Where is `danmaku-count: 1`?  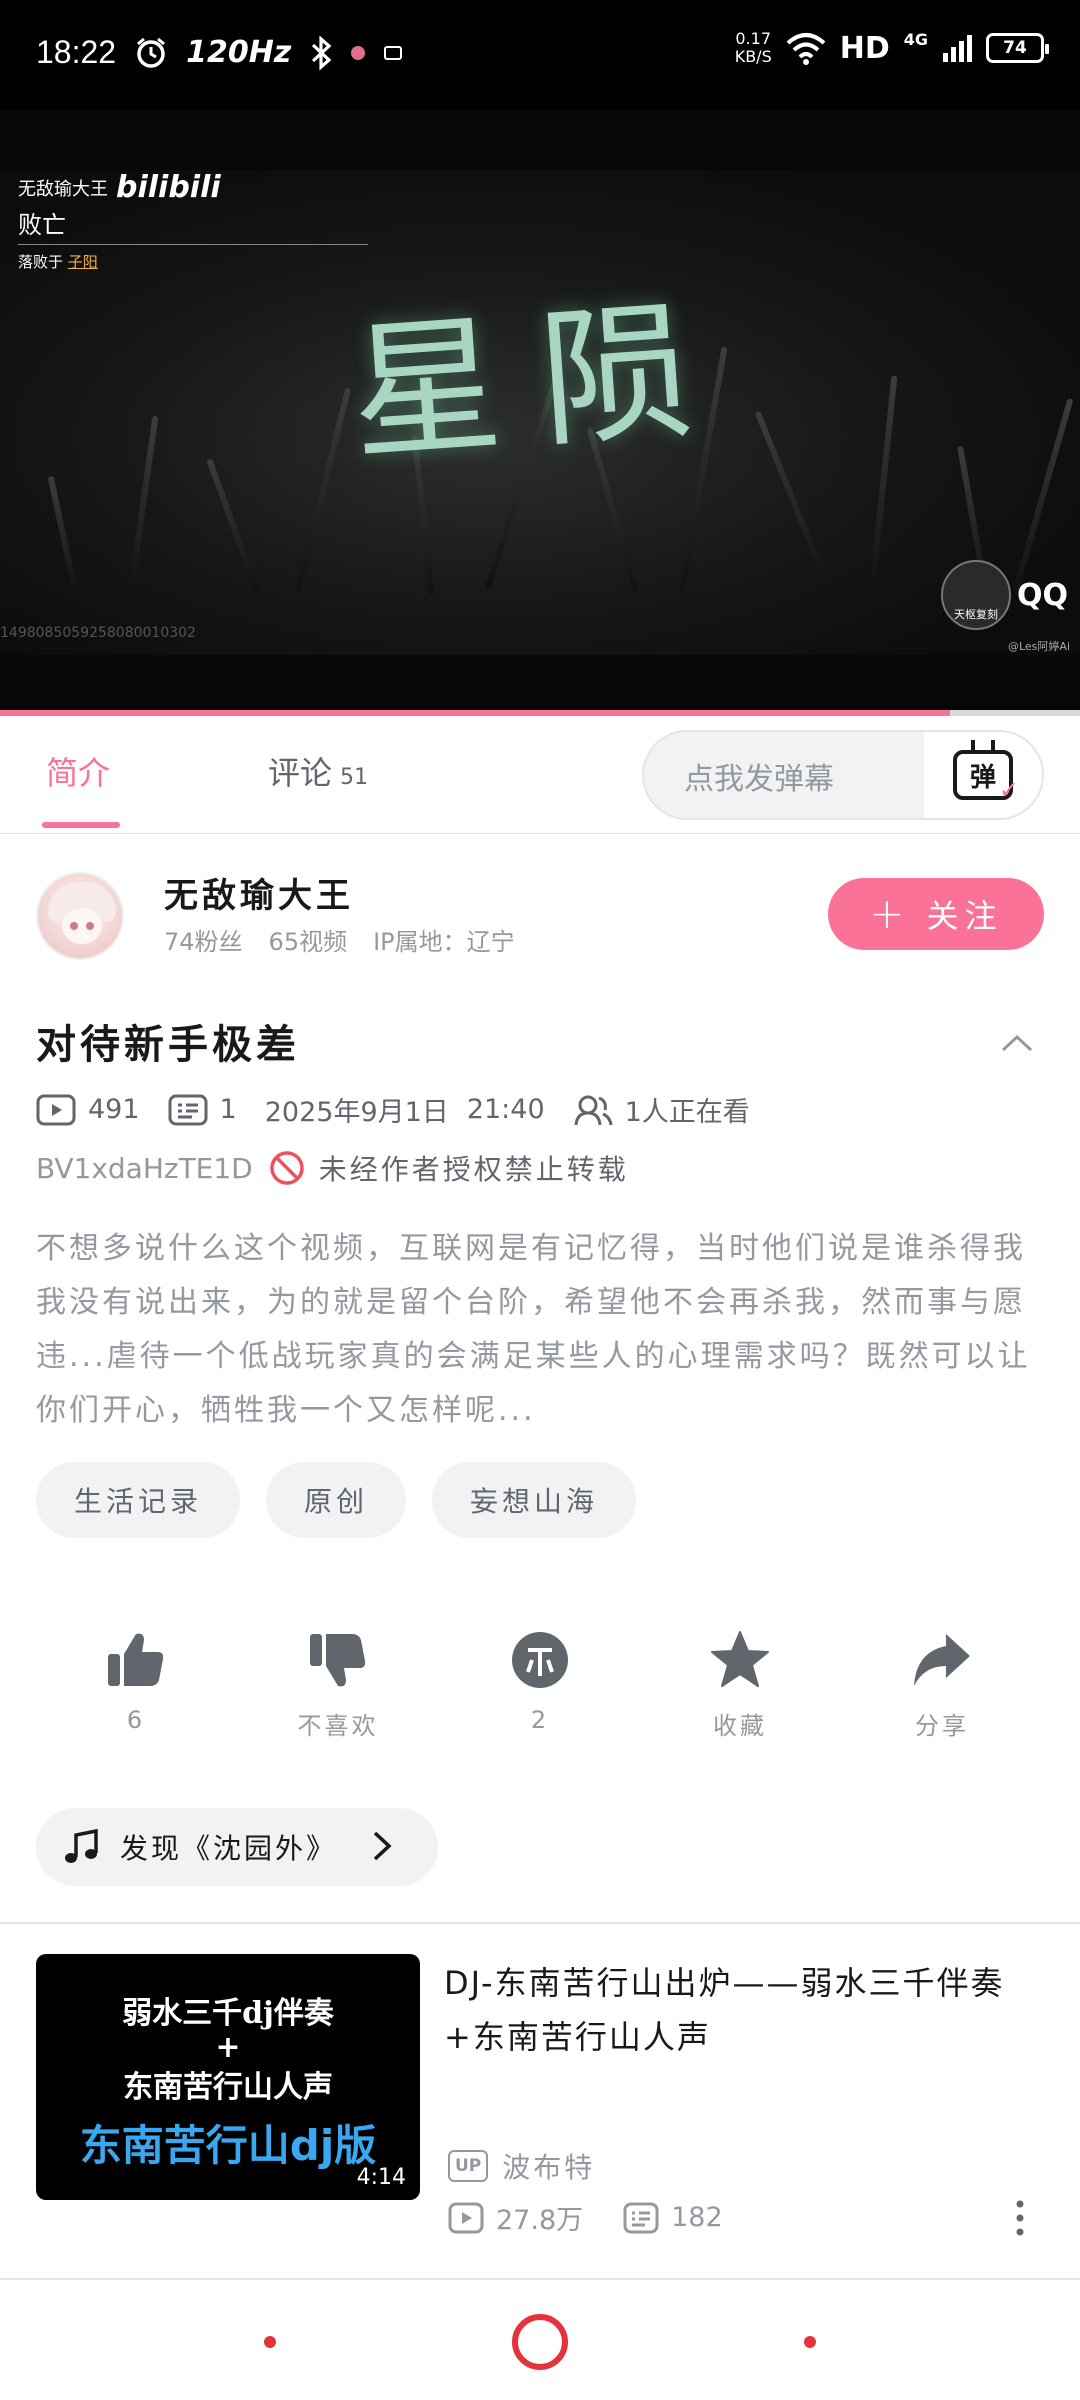 danmaku-count: 1 is located at coordinates (228, 1109).